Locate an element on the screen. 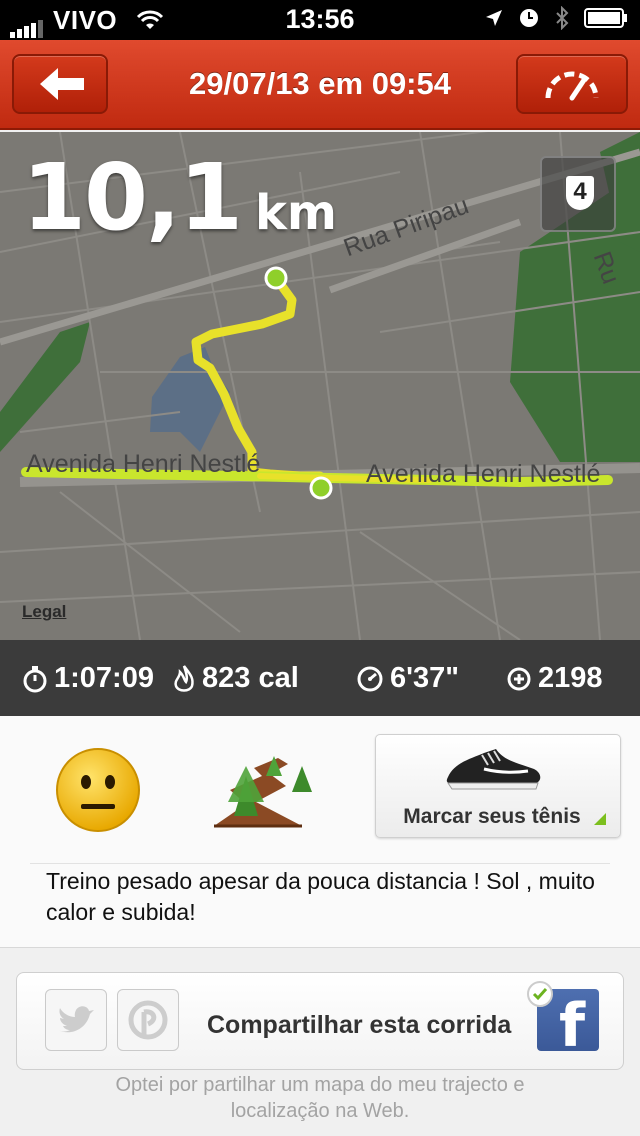  status-icons is located at coordinates (556, 20).